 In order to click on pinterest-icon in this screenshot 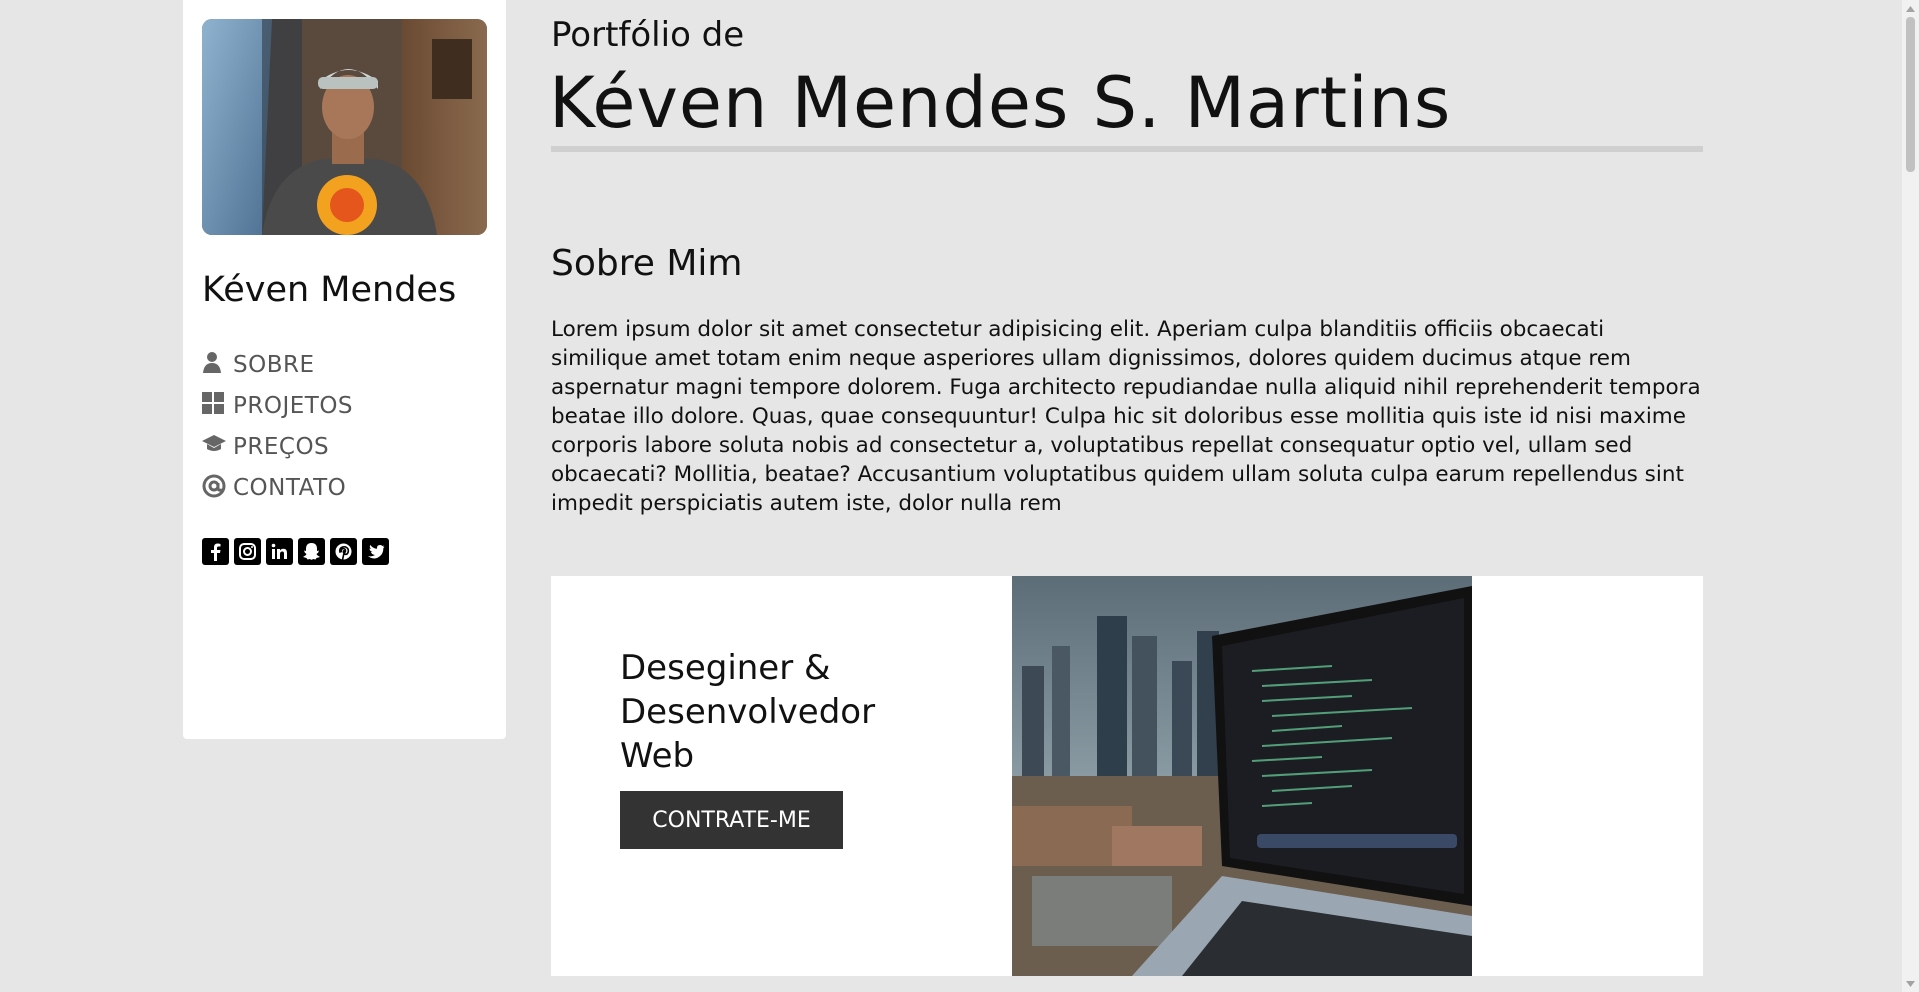, I will do `click(343, 551)`.